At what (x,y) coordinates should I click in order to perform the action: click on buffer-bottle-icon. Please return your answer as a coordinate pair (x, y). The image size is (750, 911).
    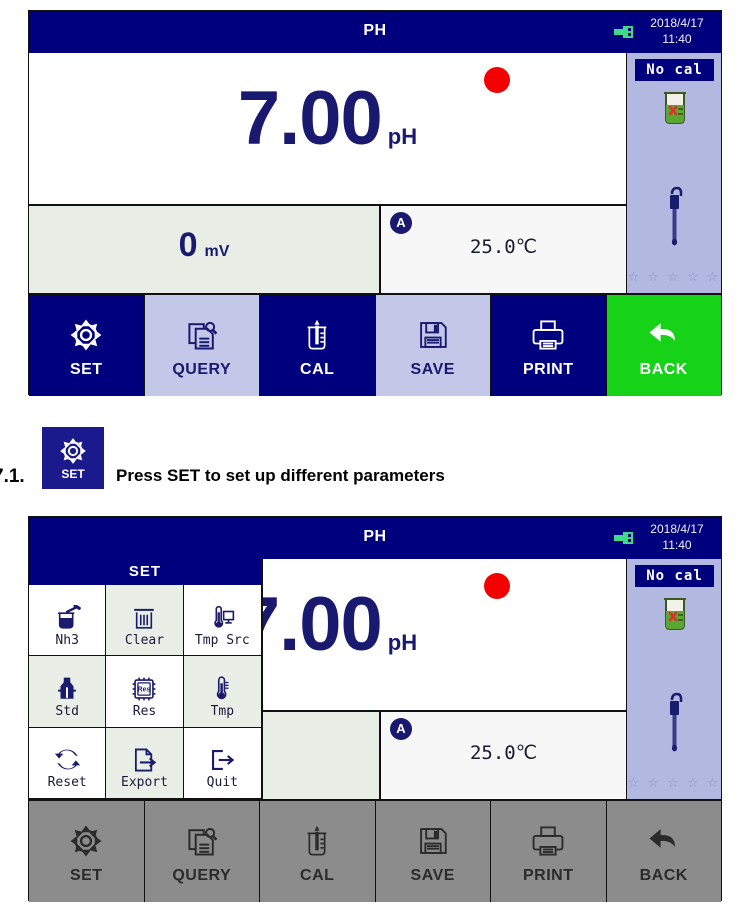
    Looking at the image, I should click on (67, 683).